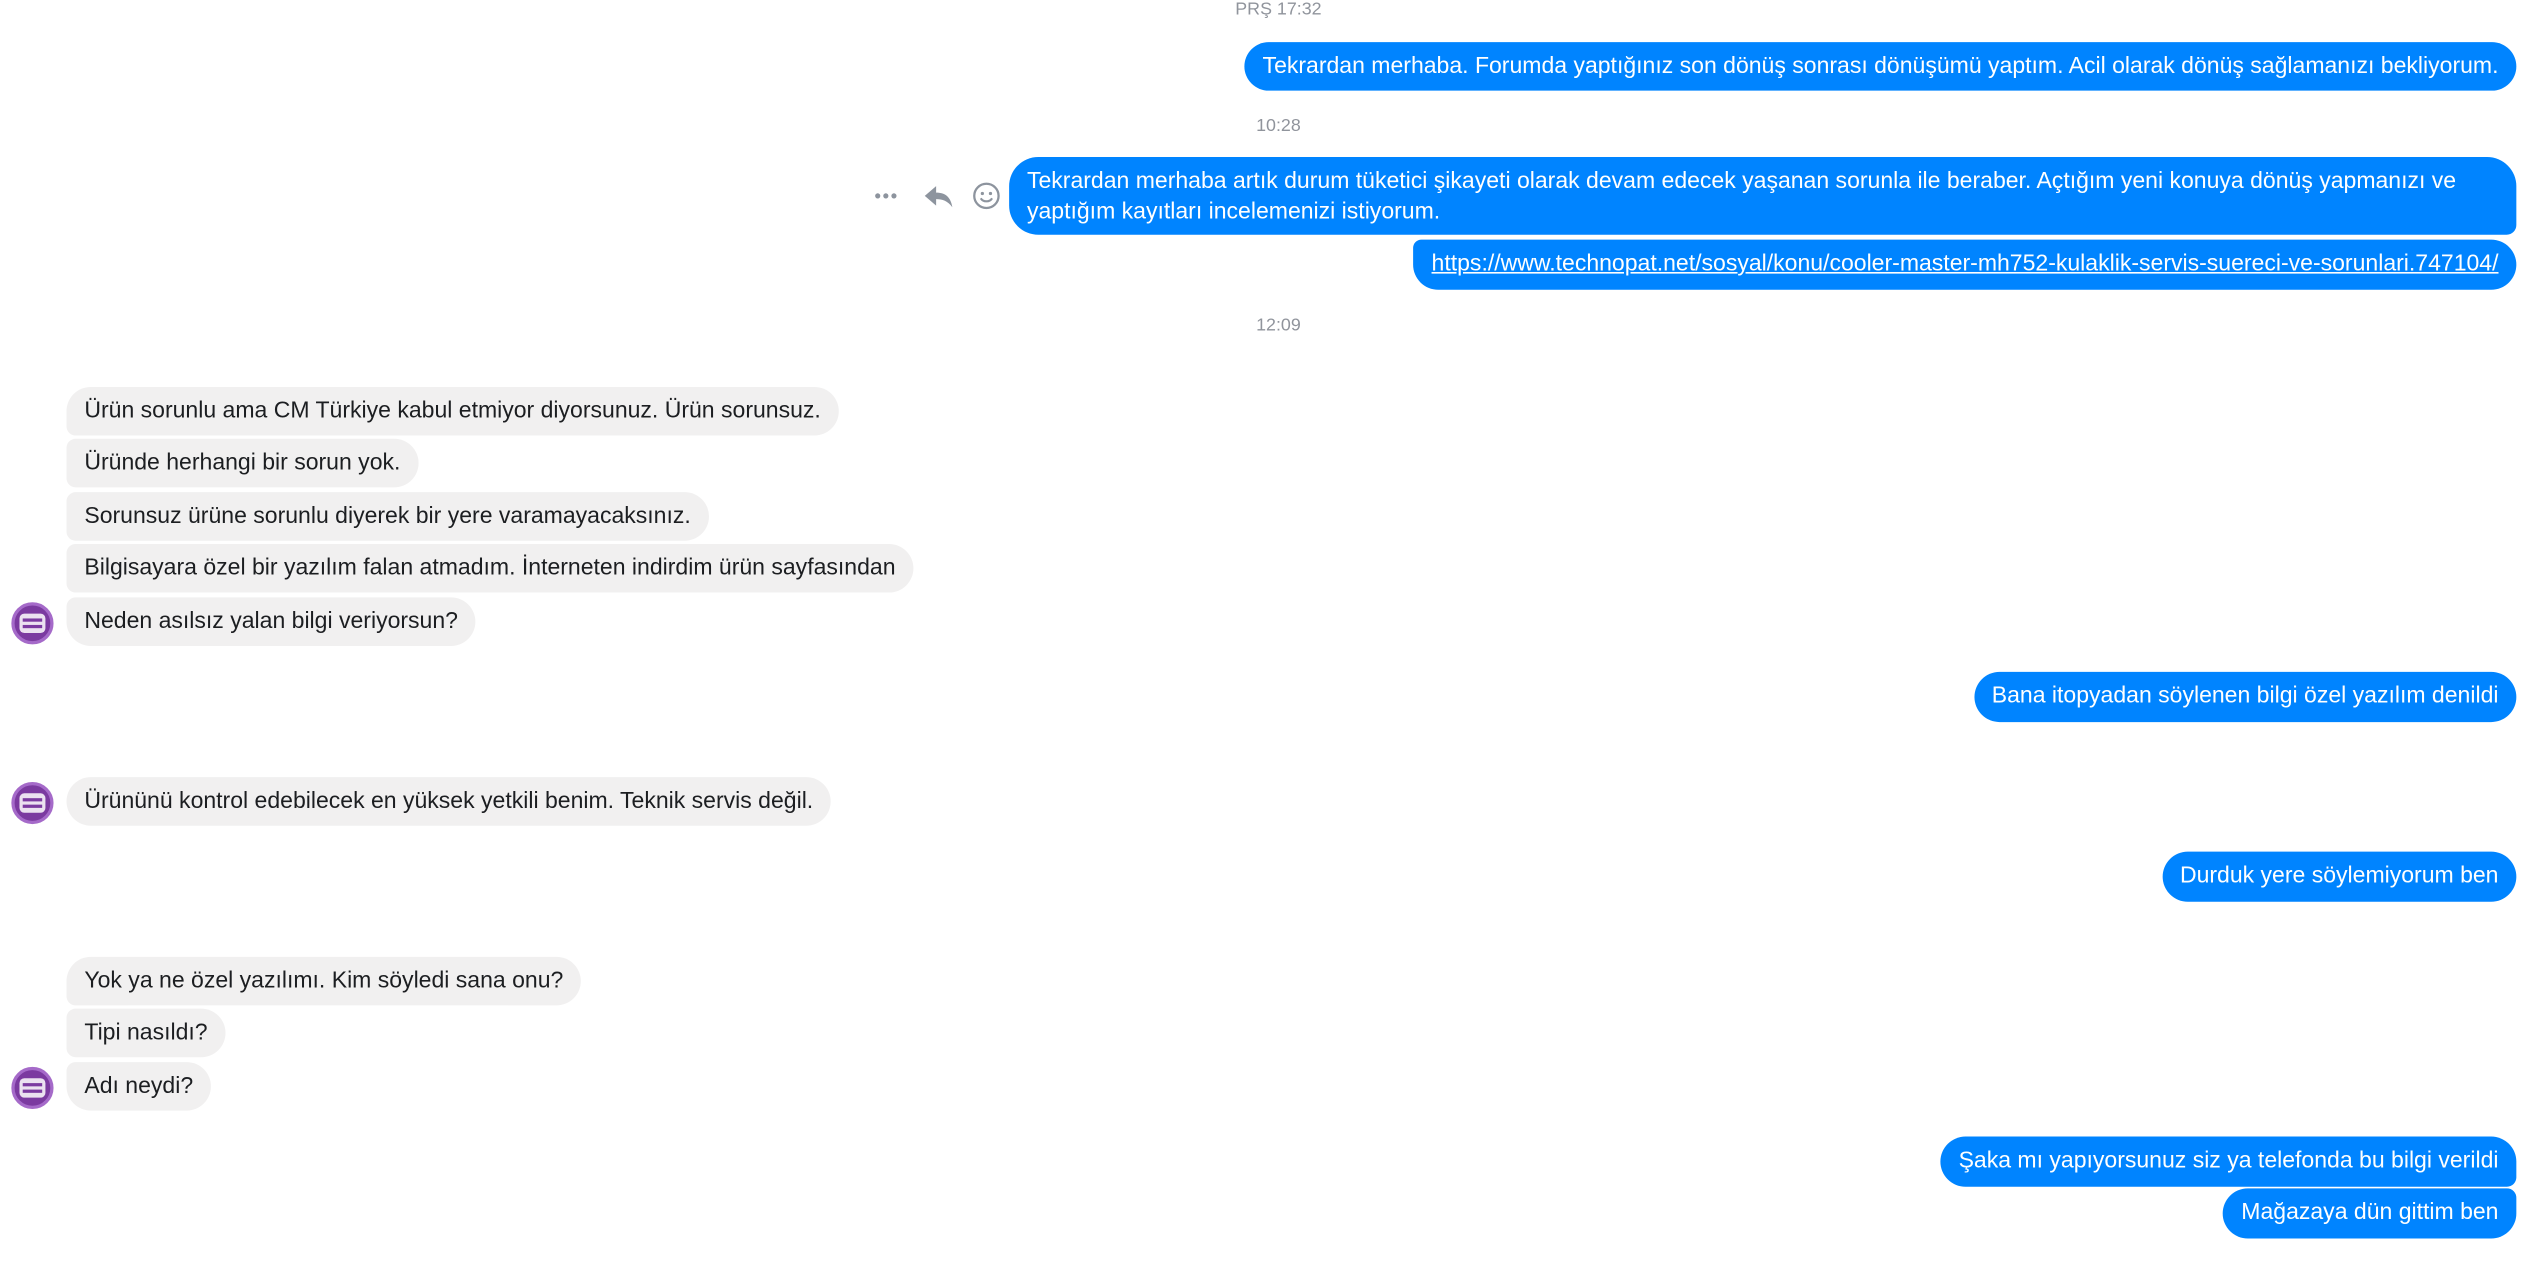  Describe the element at coordinates (987, 196) in the screenshot. I see `emoji-reaction-icon` at that location.